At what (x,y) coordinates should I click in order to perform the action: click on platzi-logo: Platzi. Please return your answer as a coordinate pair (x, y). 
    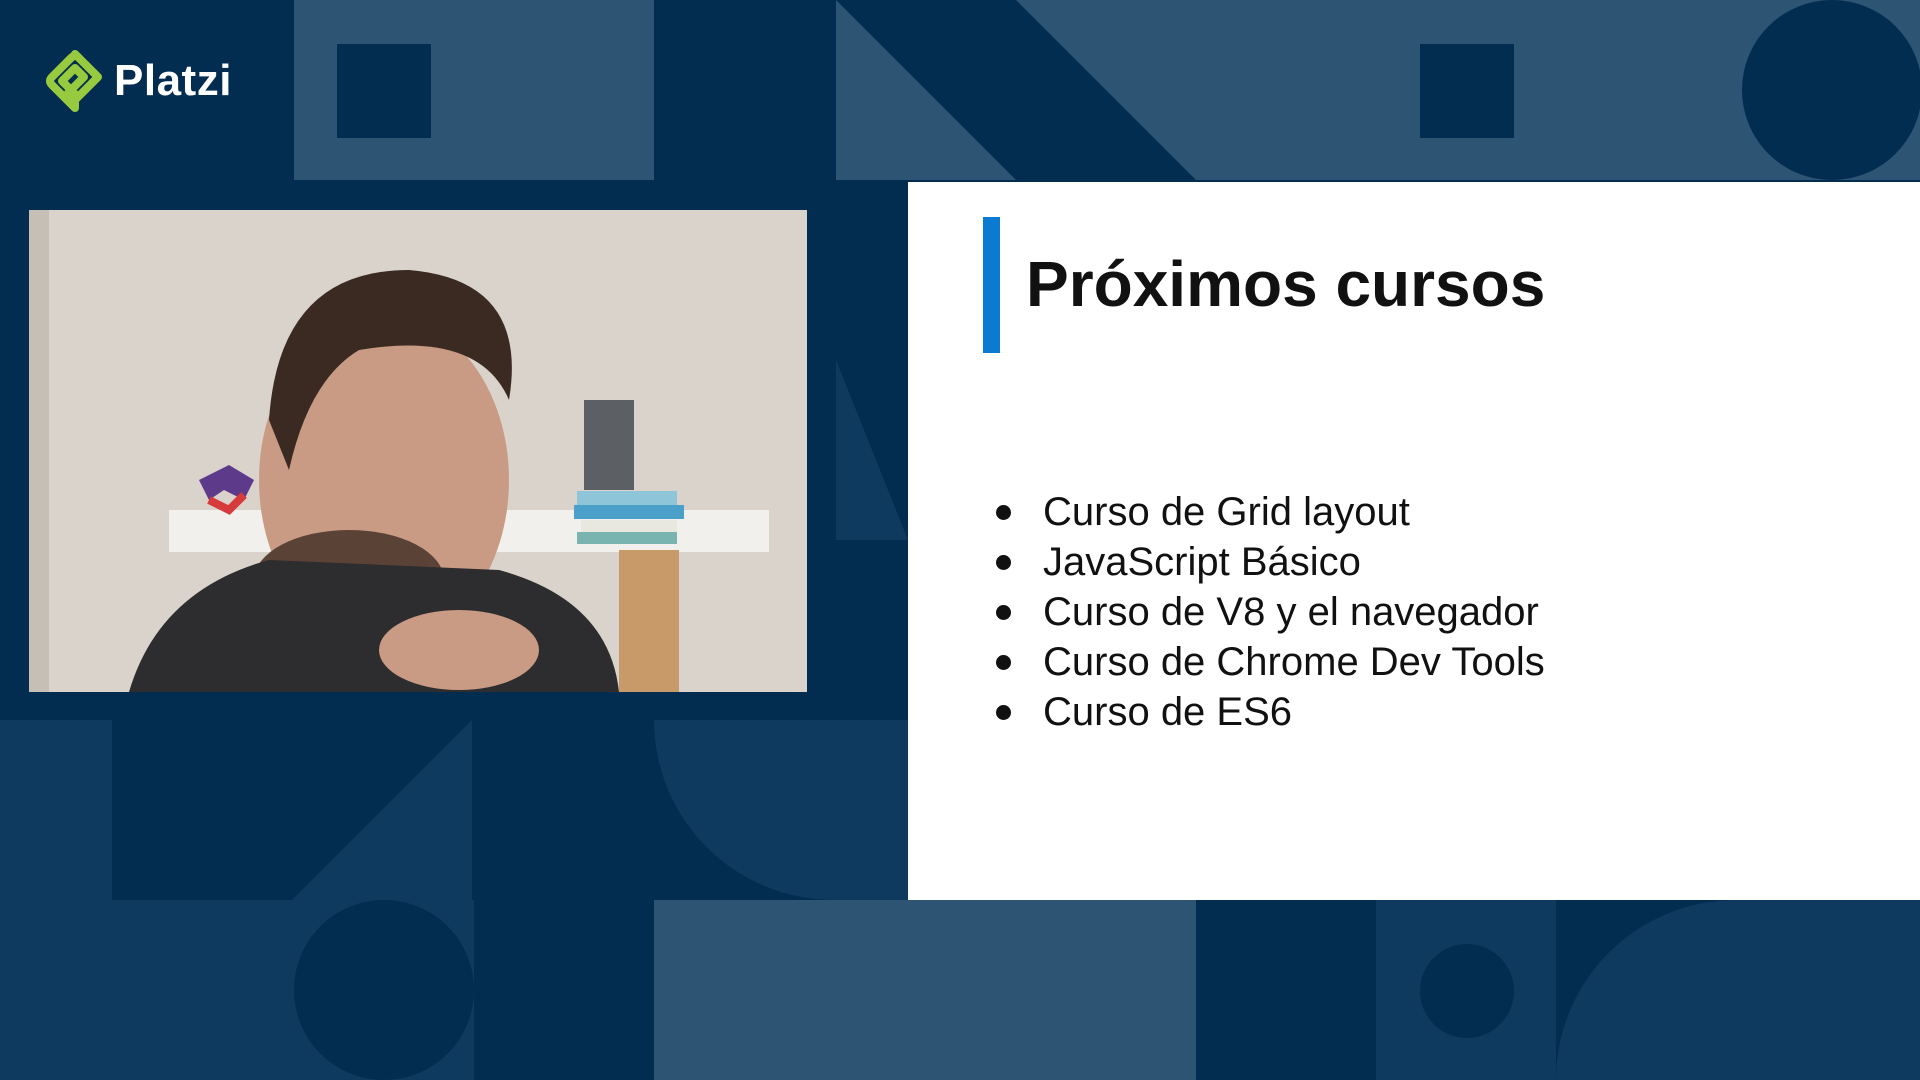
    Looking at the image, I should click on (139, 81).